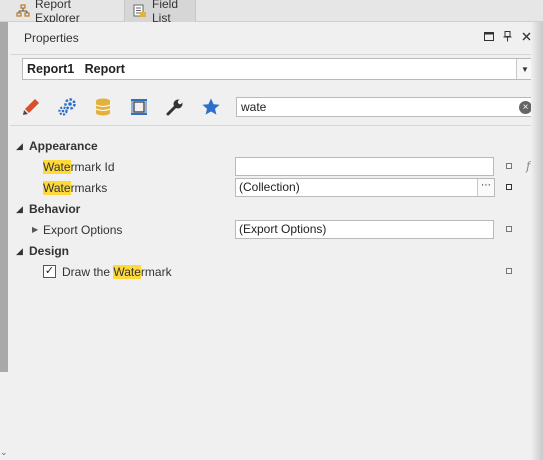 The width and height of the screenshot is (543, 460). Describe the element at coordinates (31, 107) in the screenshot. I see `brush-icon` at that location.